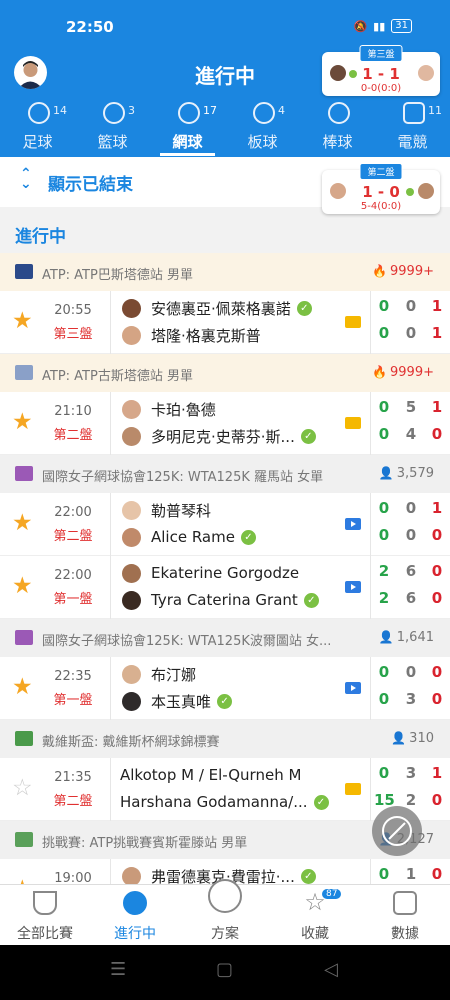  What do you see at coordinates (406, 637) in the screenshot?
I see `league-count: 👤 1,641` at bounding box center [406, 637].